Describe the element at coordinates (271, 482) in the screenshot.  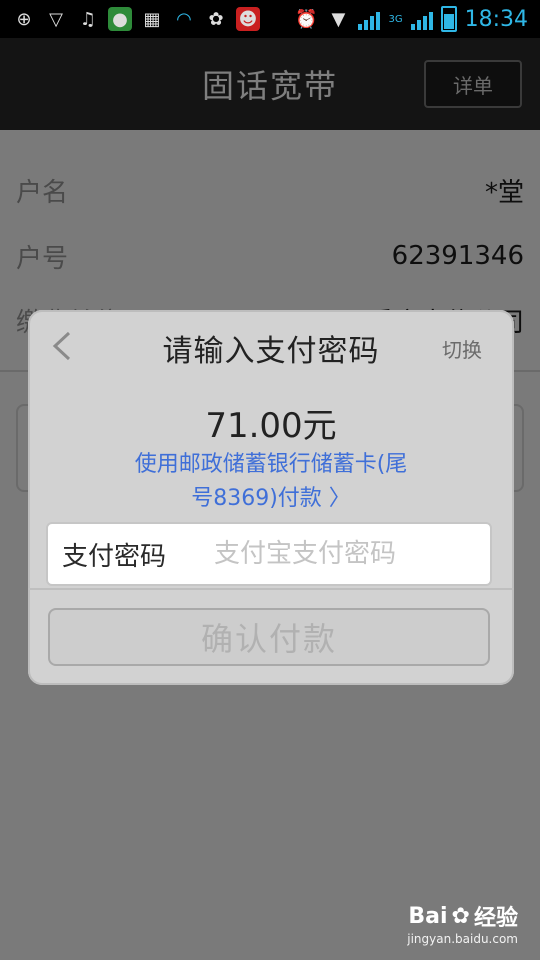
I see `payment-method-link: 使用邮政储蓄银行储蓄卡(尾 号8369)付款 〉` at that location.